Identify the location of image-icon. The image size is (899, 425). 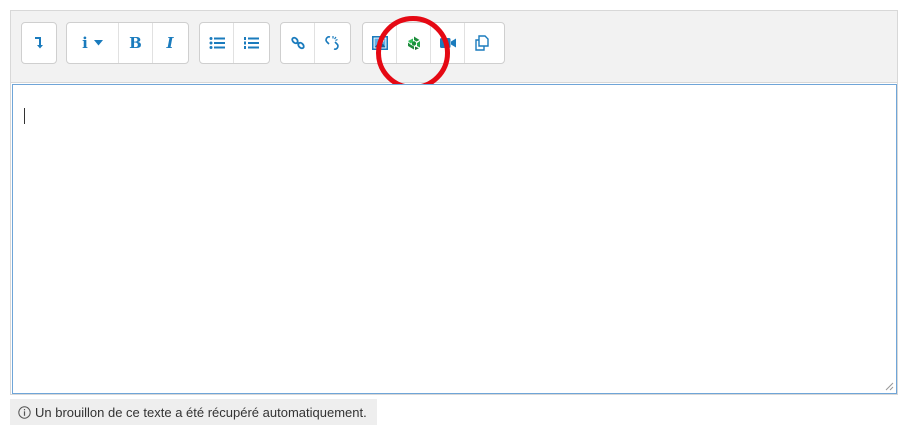
(379, 43).